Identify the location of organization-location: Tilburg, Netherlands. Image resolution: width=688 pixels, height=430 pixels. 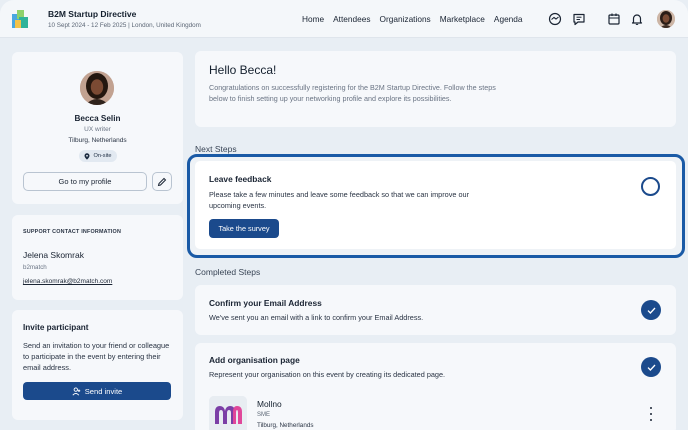
(285, 425).